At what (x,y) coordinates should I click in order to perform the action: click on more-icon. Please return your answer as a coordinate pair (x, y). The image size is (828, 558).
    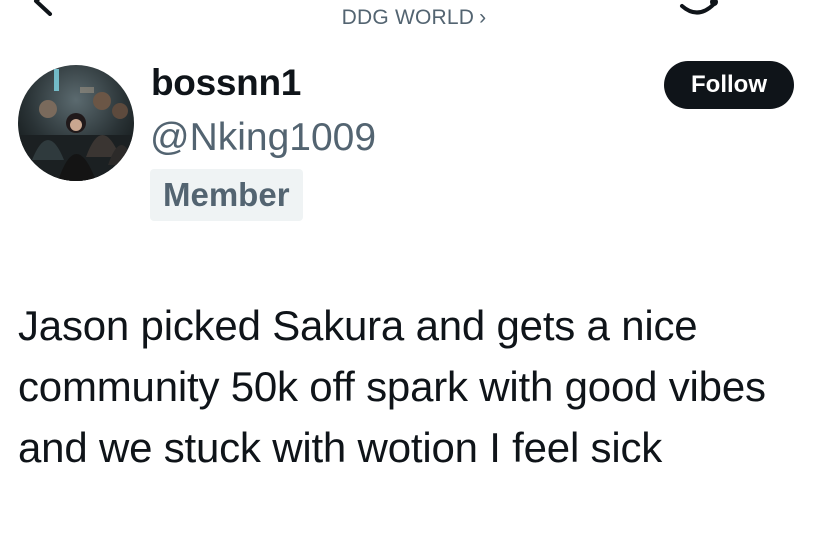
    Looking at the image, I should click on (699, 10).